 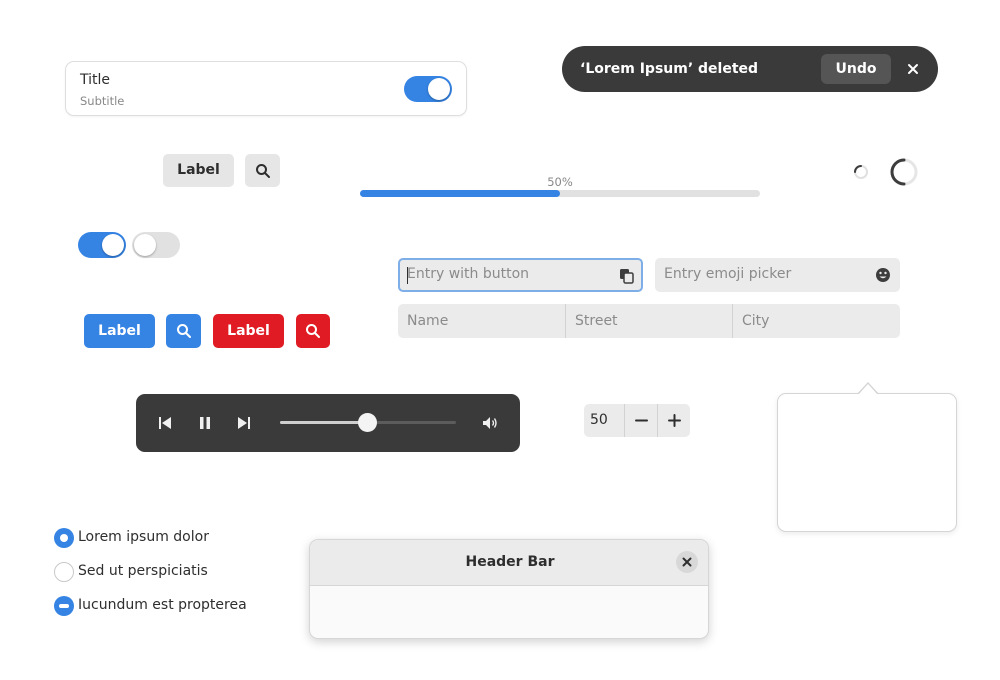 I want to click on radio-label: Iucundum est propterea, so click(x=162, y=605).